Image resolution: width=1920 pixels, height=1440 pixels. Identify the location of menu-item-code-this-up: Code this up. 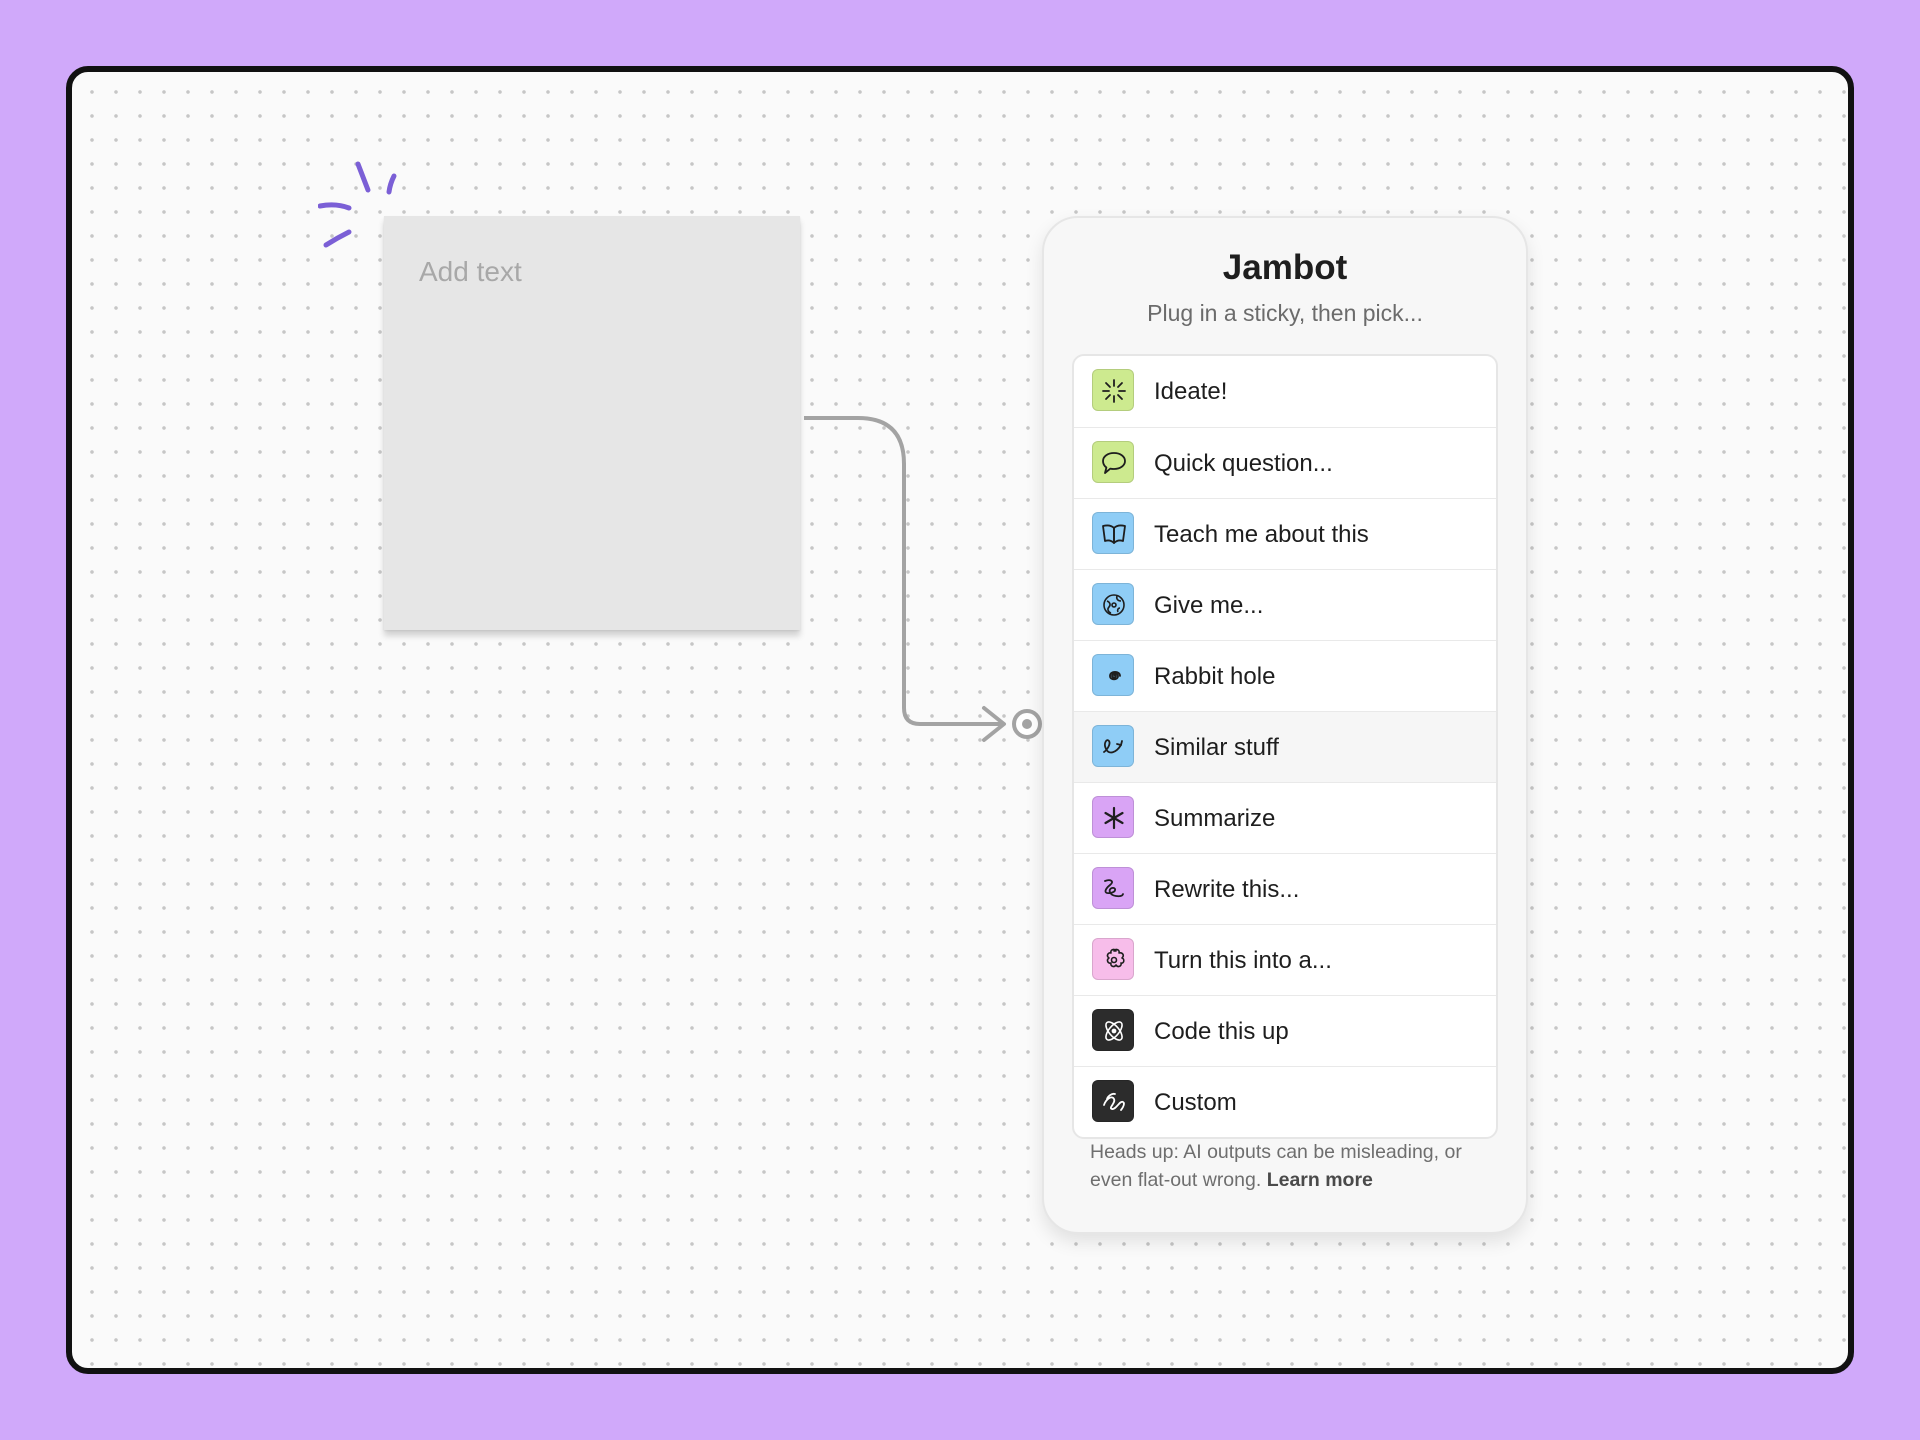
(1285, 1030).